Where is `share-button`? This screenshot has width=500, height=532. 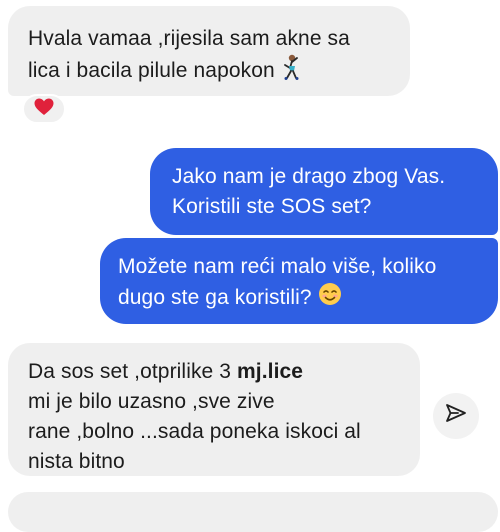
share-button is located at coordinates (456, 416).